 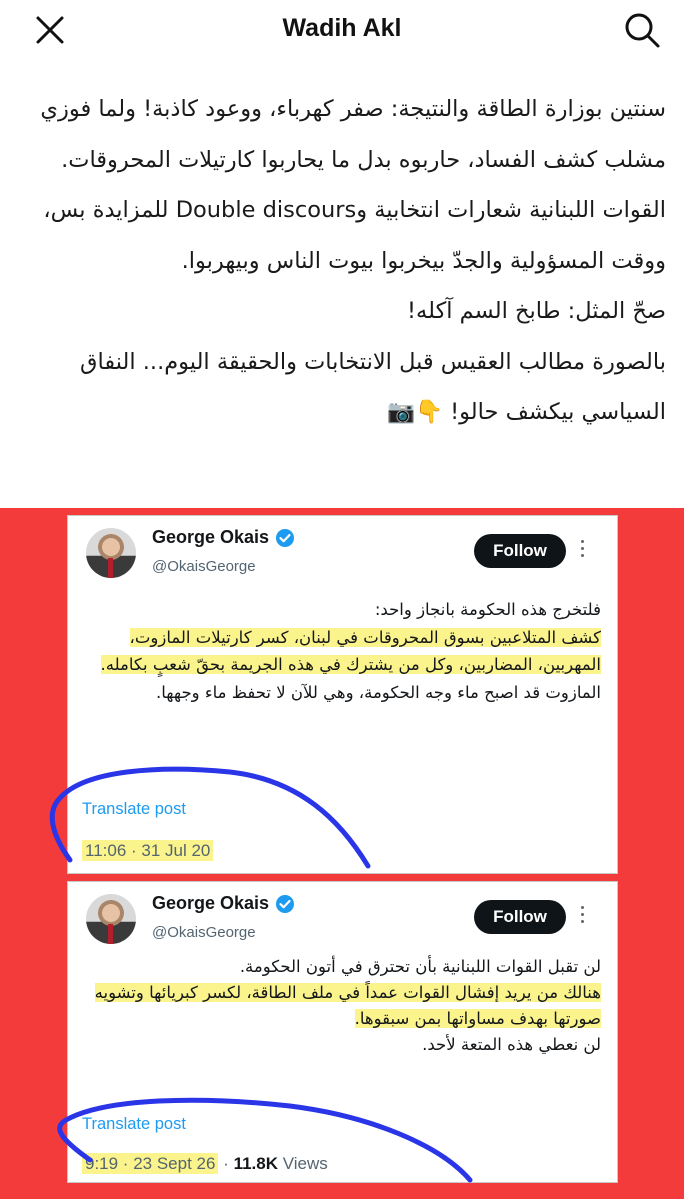 I want to click on views-label: Views, so click(x=305, y=1163).